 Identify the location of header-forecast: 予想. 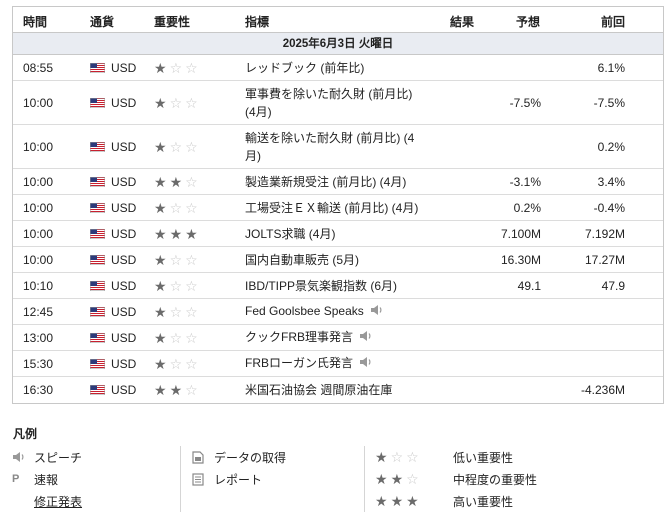
(528, 22).